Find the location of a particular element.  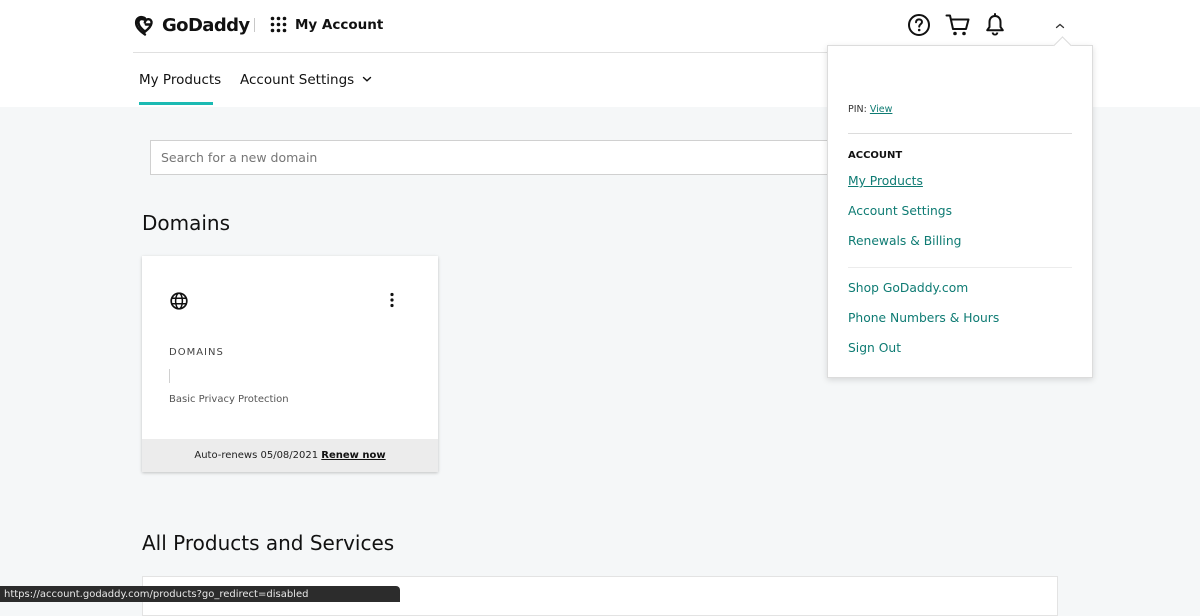

domain-search-input is located at coordinates (500, 157).